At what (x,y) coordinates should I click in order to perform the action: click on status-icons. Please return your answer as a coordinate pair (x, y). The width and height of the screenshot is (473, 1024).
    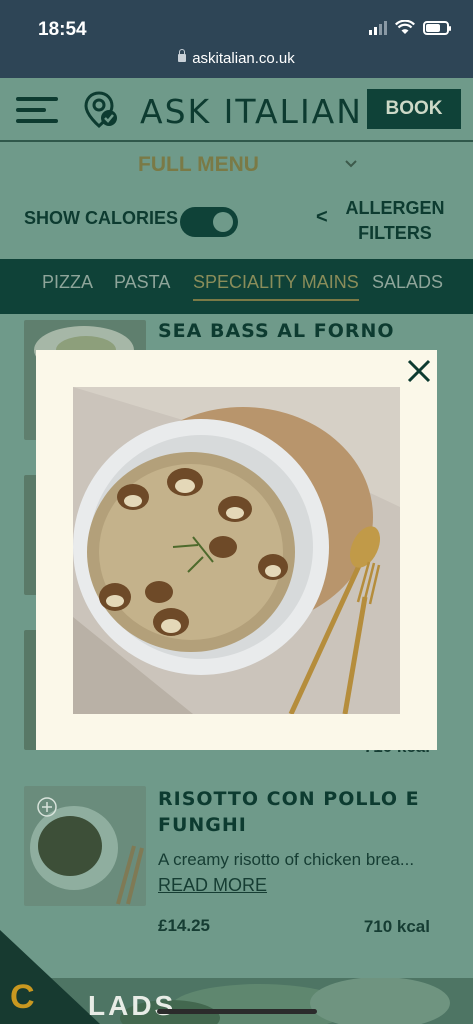
    Looking at the image, I should click on (410, 27).